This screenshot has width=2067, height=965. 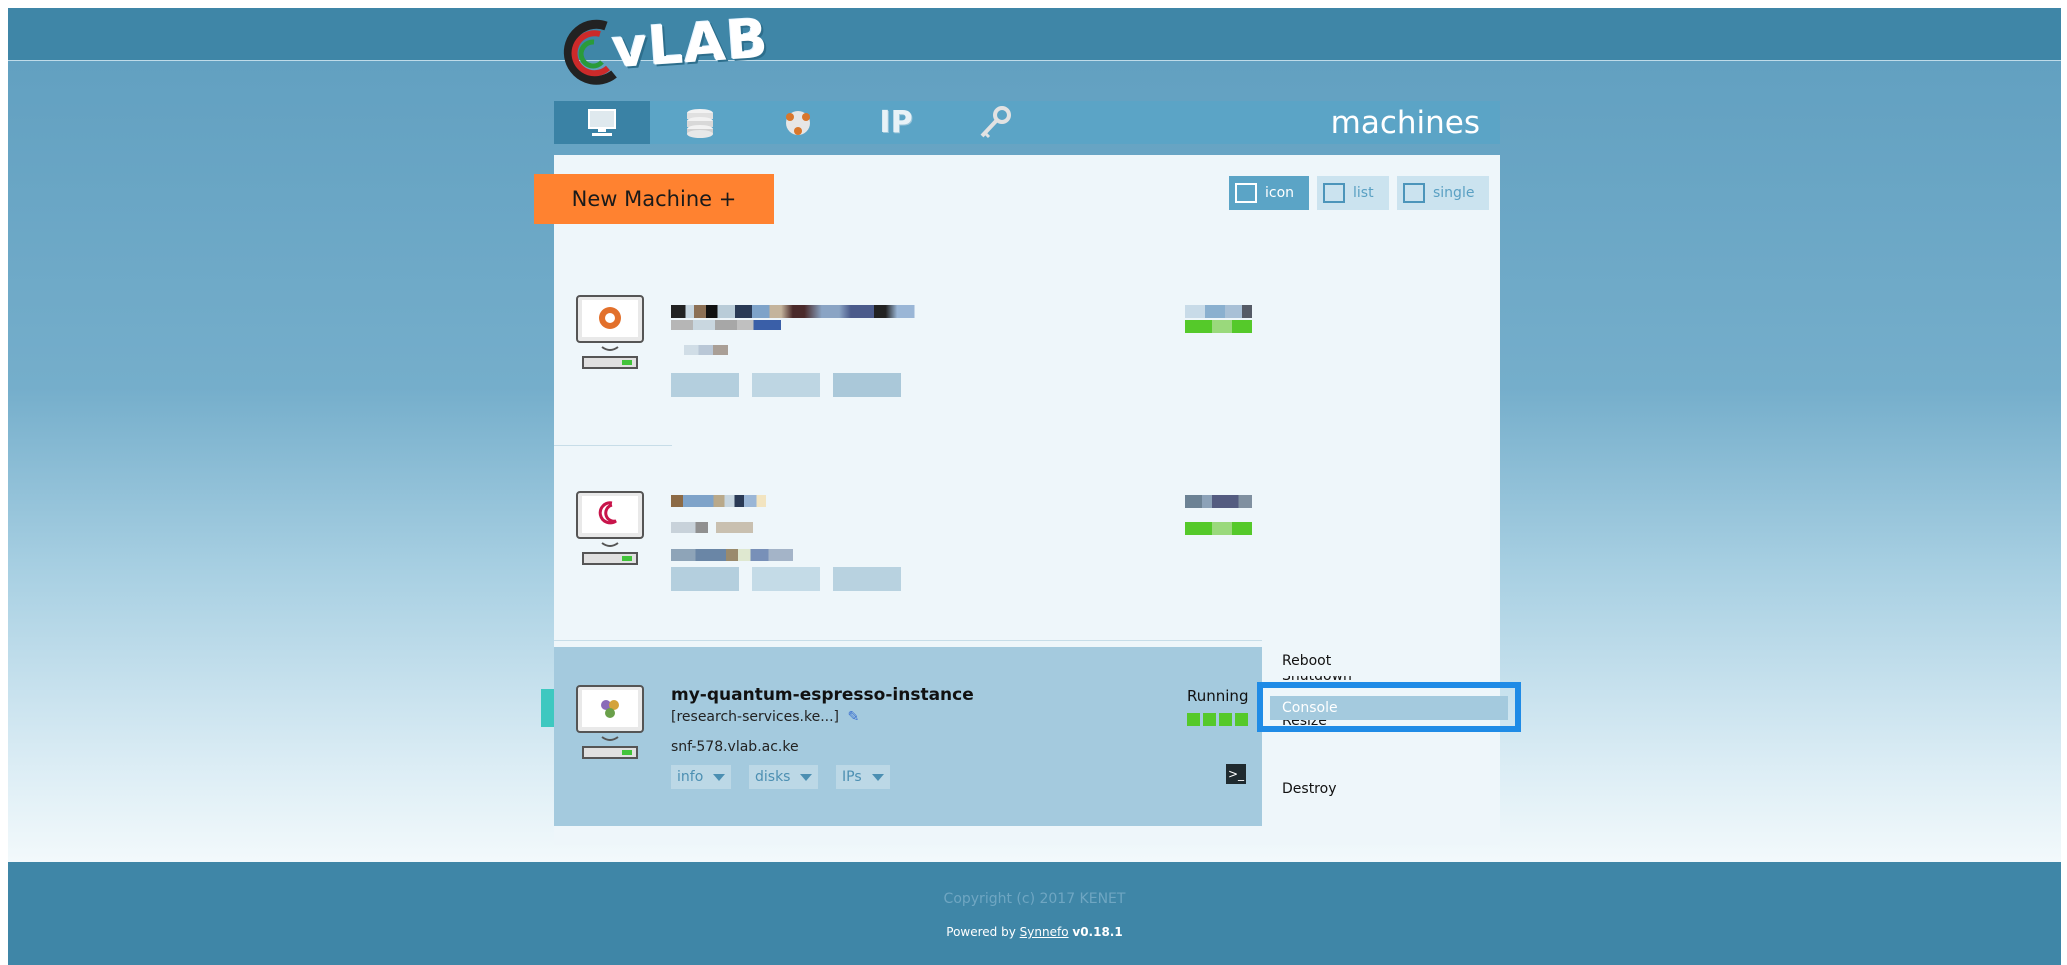 I want to click on tab-disks, so click(x=700, y=122).